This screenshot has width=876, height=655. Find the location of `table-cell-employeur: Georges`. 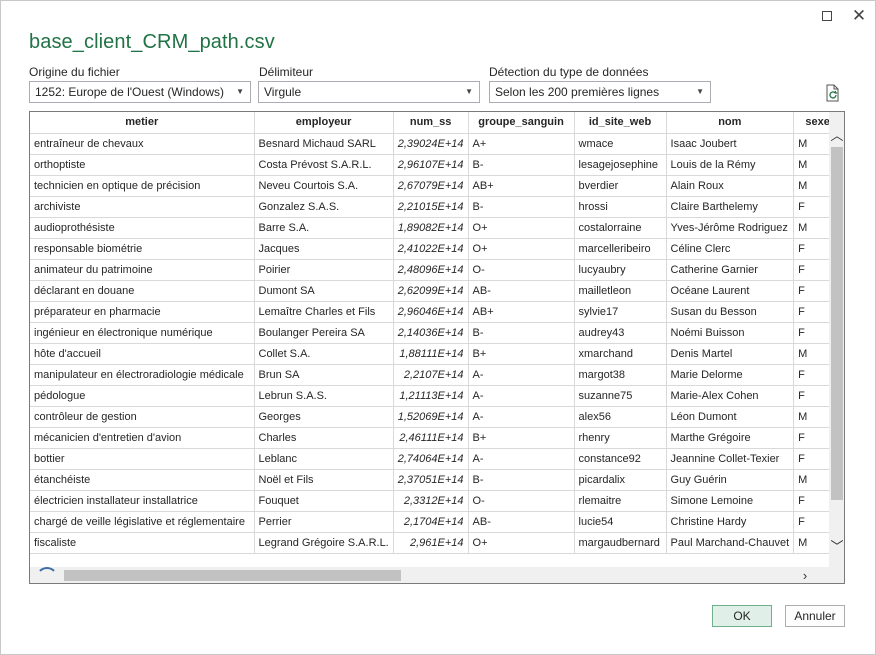

table-cell-employeur: Georges is located at coordinates (324, 417).